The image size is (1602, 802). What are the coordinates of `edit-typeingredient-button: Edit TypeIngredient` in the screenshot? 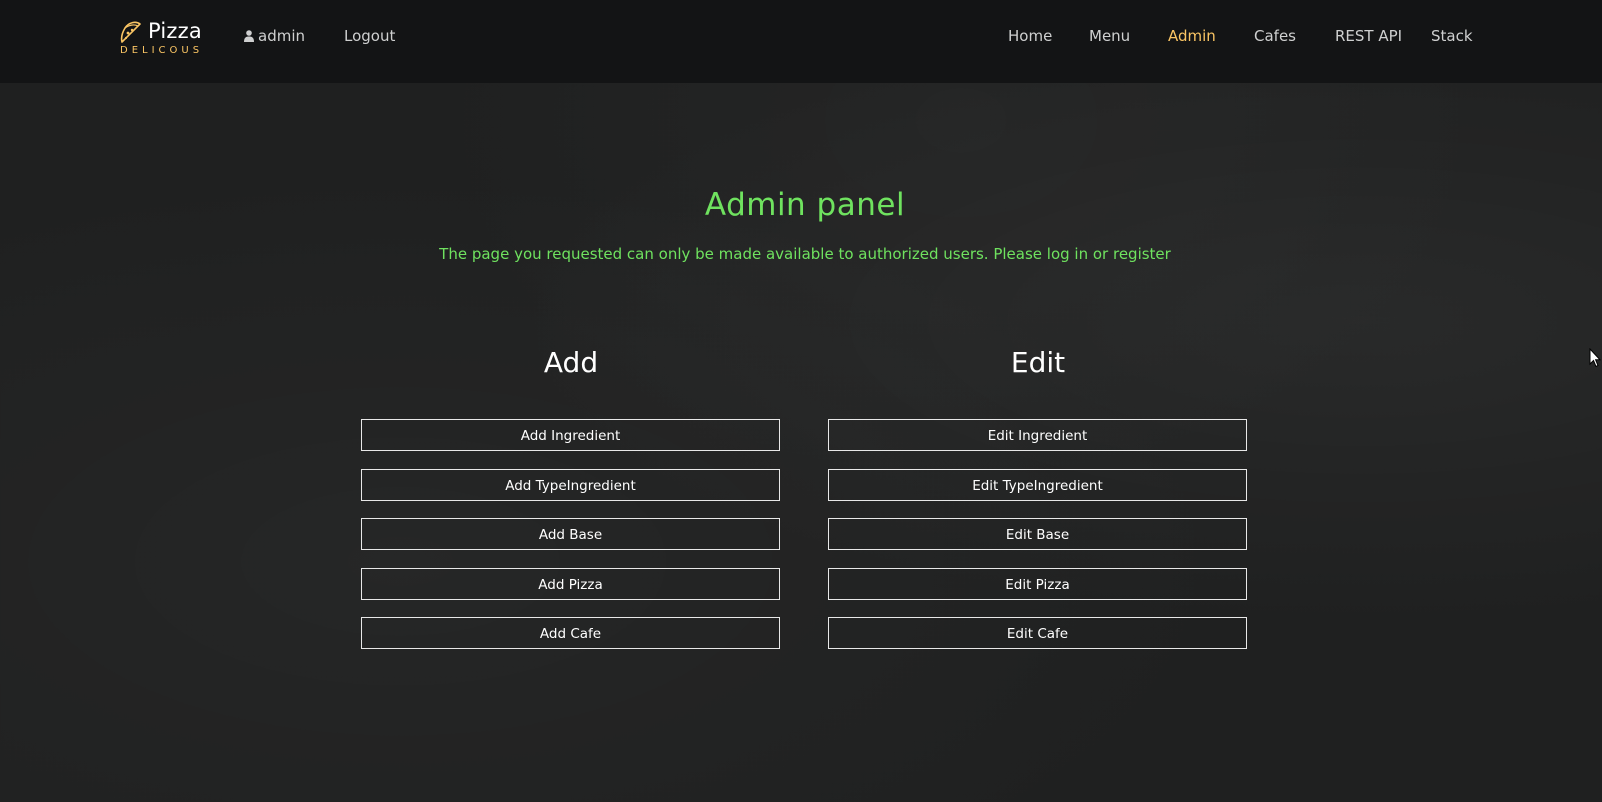 It's located at (1037, 485).